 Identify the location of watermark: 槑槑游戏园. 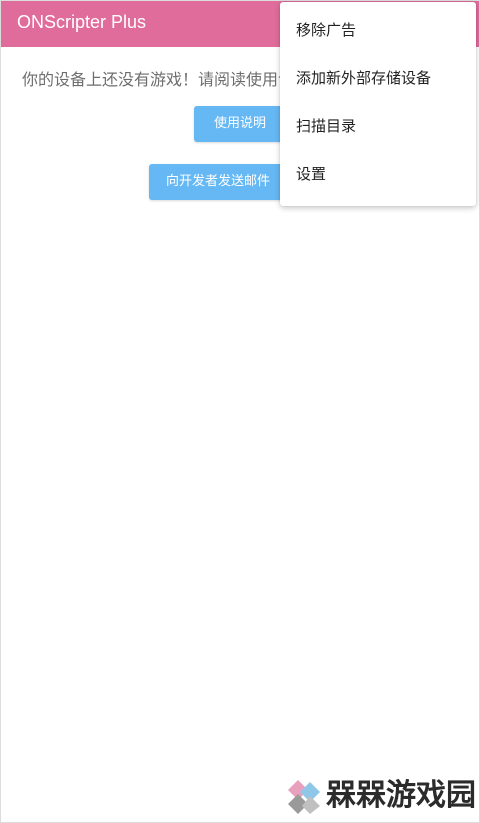
(380, 796).